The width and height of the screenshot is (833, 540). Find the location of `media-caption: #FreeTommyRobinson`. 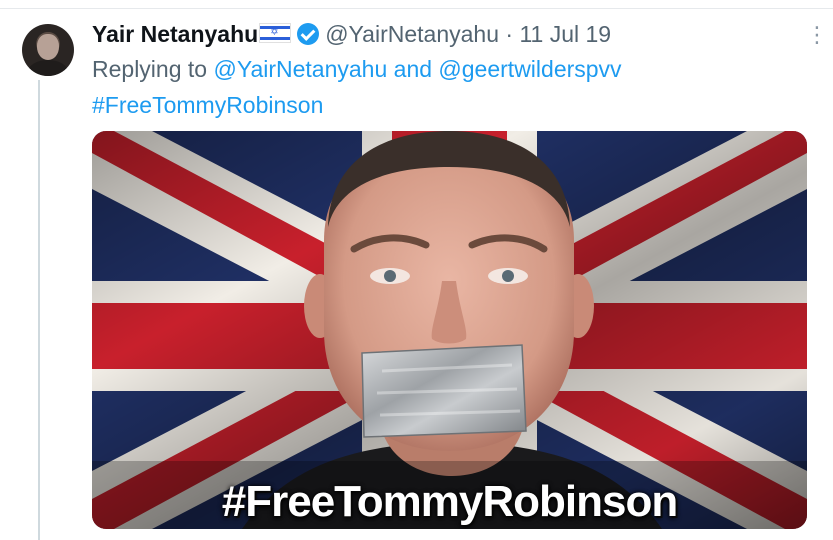

media-caption: #FreeTommyRobinson is located at coordinates (449, 501).